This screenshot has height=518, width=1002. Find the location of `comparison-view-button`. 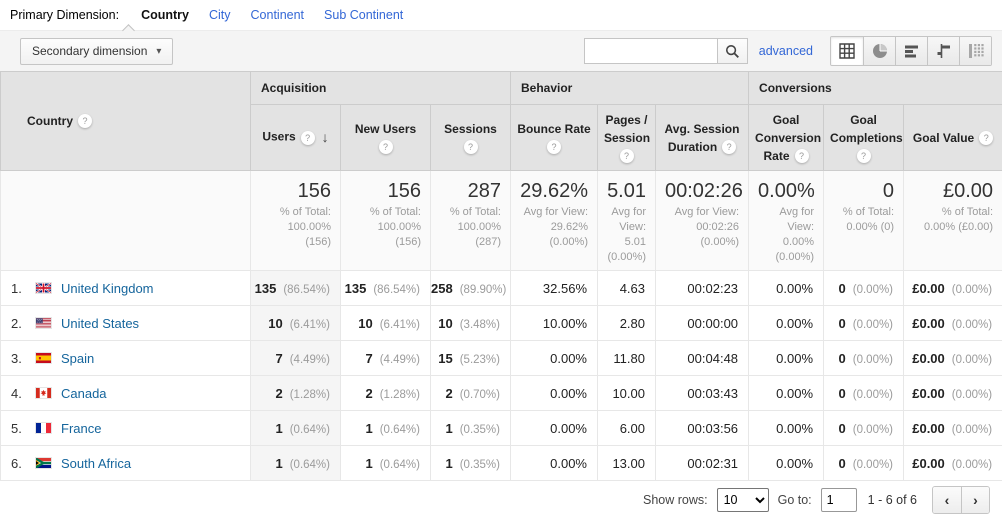

comparison-view-button is located at coordinates (943, 51).